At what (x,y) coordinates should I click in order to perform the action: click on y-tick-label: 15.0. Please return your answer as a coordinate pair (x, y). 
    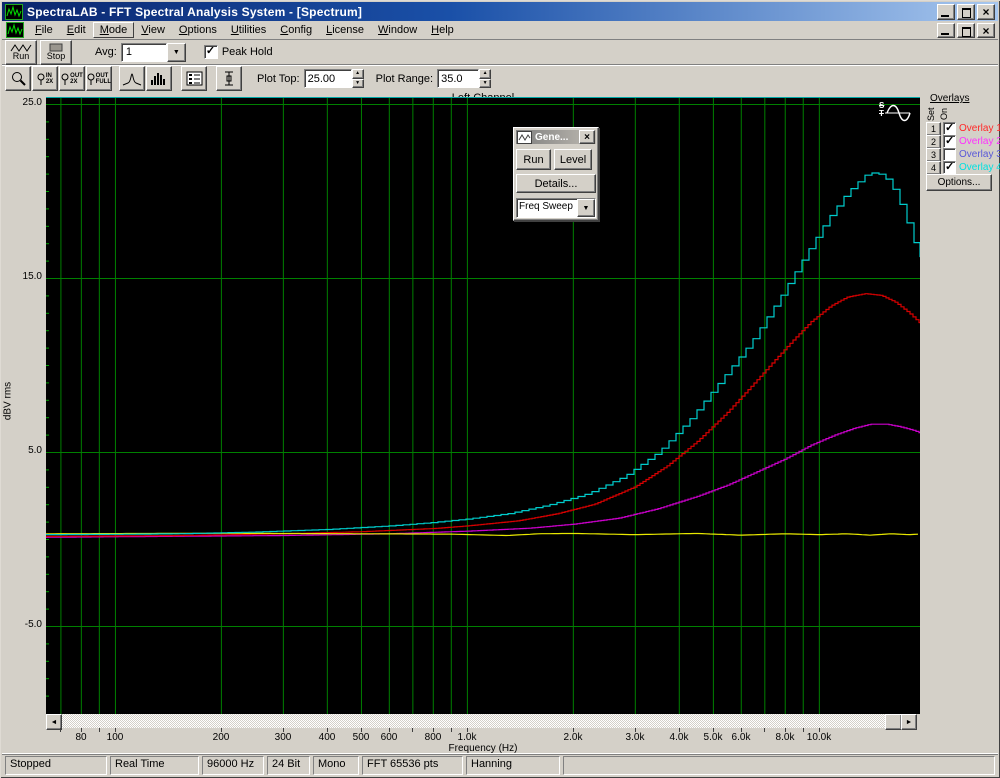
    Looking at the image, I should click on (32, 276).